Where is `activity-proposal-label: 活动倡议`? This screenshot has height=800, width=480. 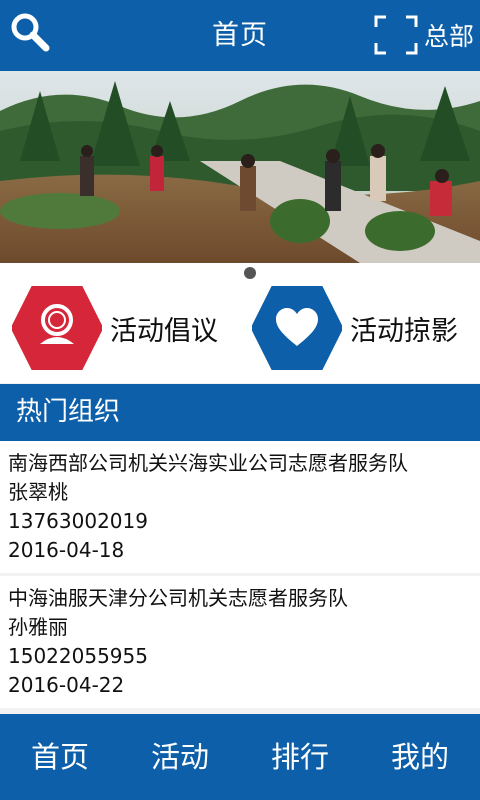 activity-proposal-label: 活动倡议 is located at coordinates (164, 331).